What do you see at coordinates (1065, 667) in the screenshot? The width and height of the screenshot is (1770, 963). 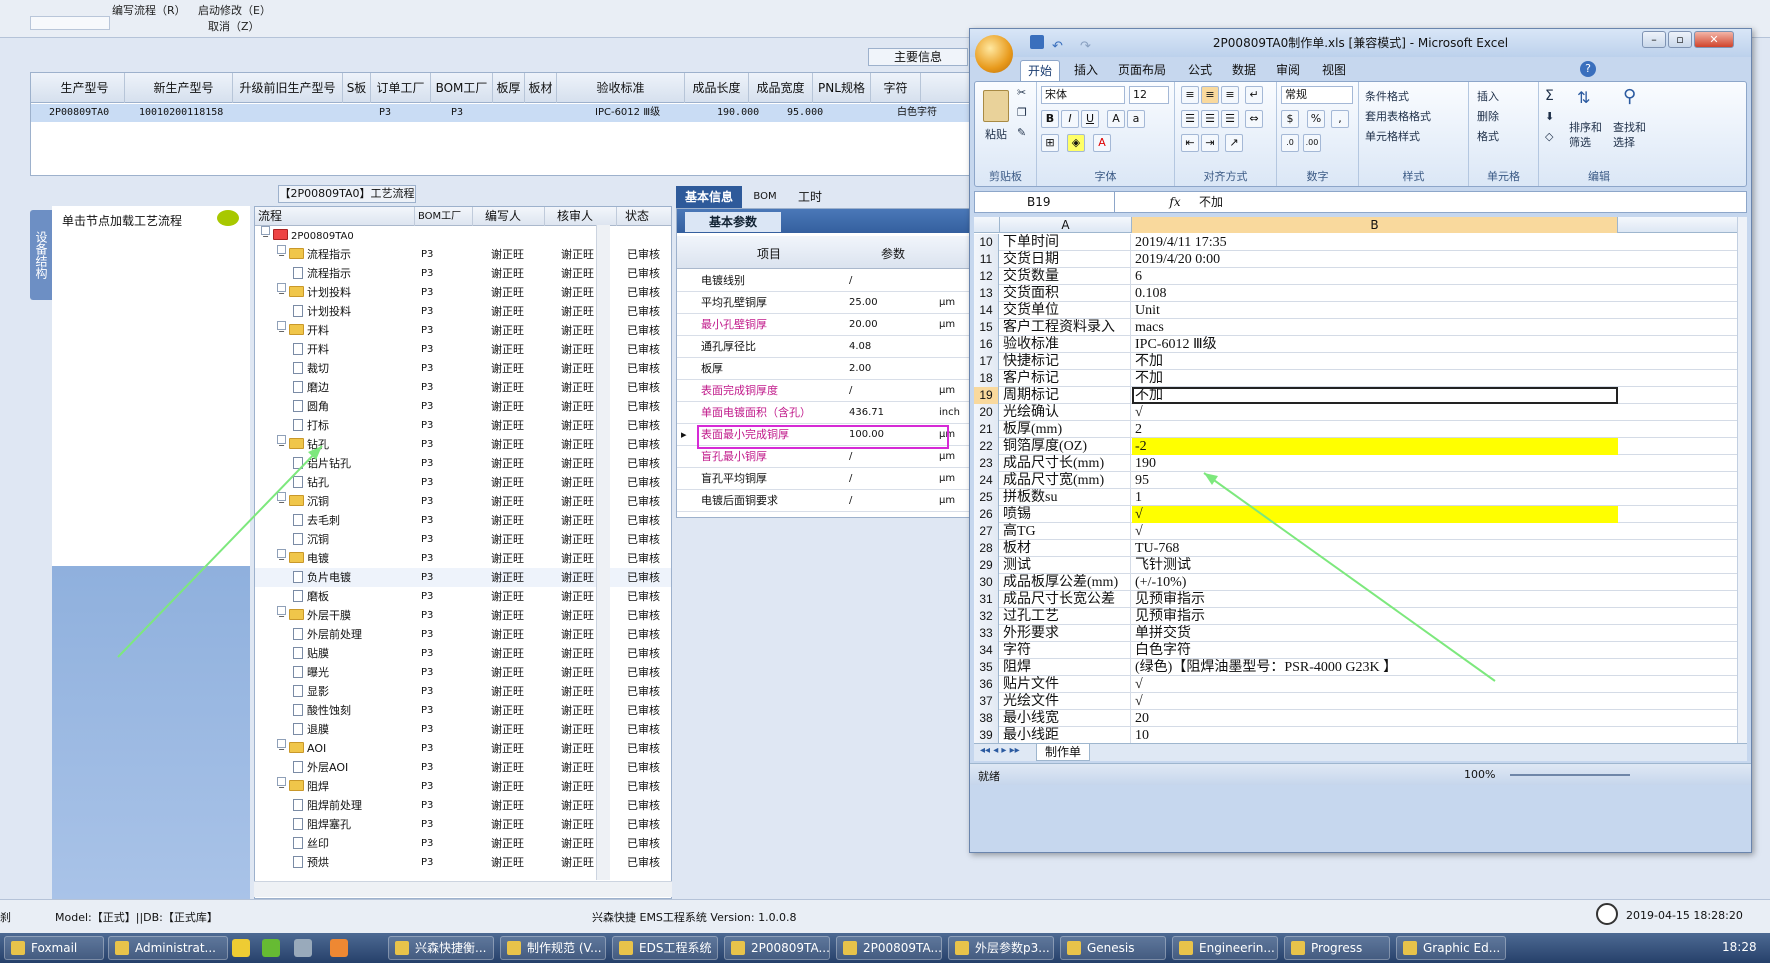 I see `cell-a: 阻焊` at bounding box center [1065, 667].